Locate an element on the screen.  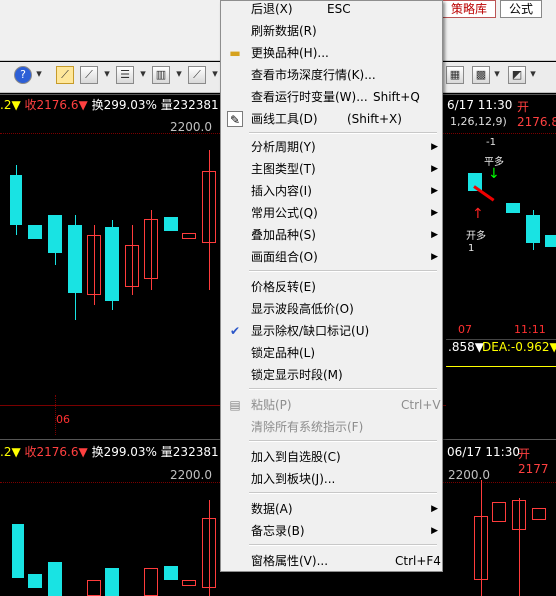
menu-item-lock-symbol: 锁定品种(L) is located at coordinates (331, 353).